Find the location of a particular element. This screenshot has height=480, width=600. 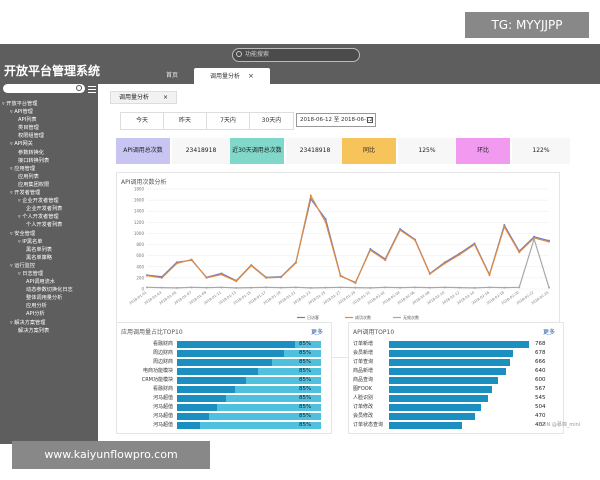

sidebar-item: 企业开发者列表 is located at coordinates (50, 209).